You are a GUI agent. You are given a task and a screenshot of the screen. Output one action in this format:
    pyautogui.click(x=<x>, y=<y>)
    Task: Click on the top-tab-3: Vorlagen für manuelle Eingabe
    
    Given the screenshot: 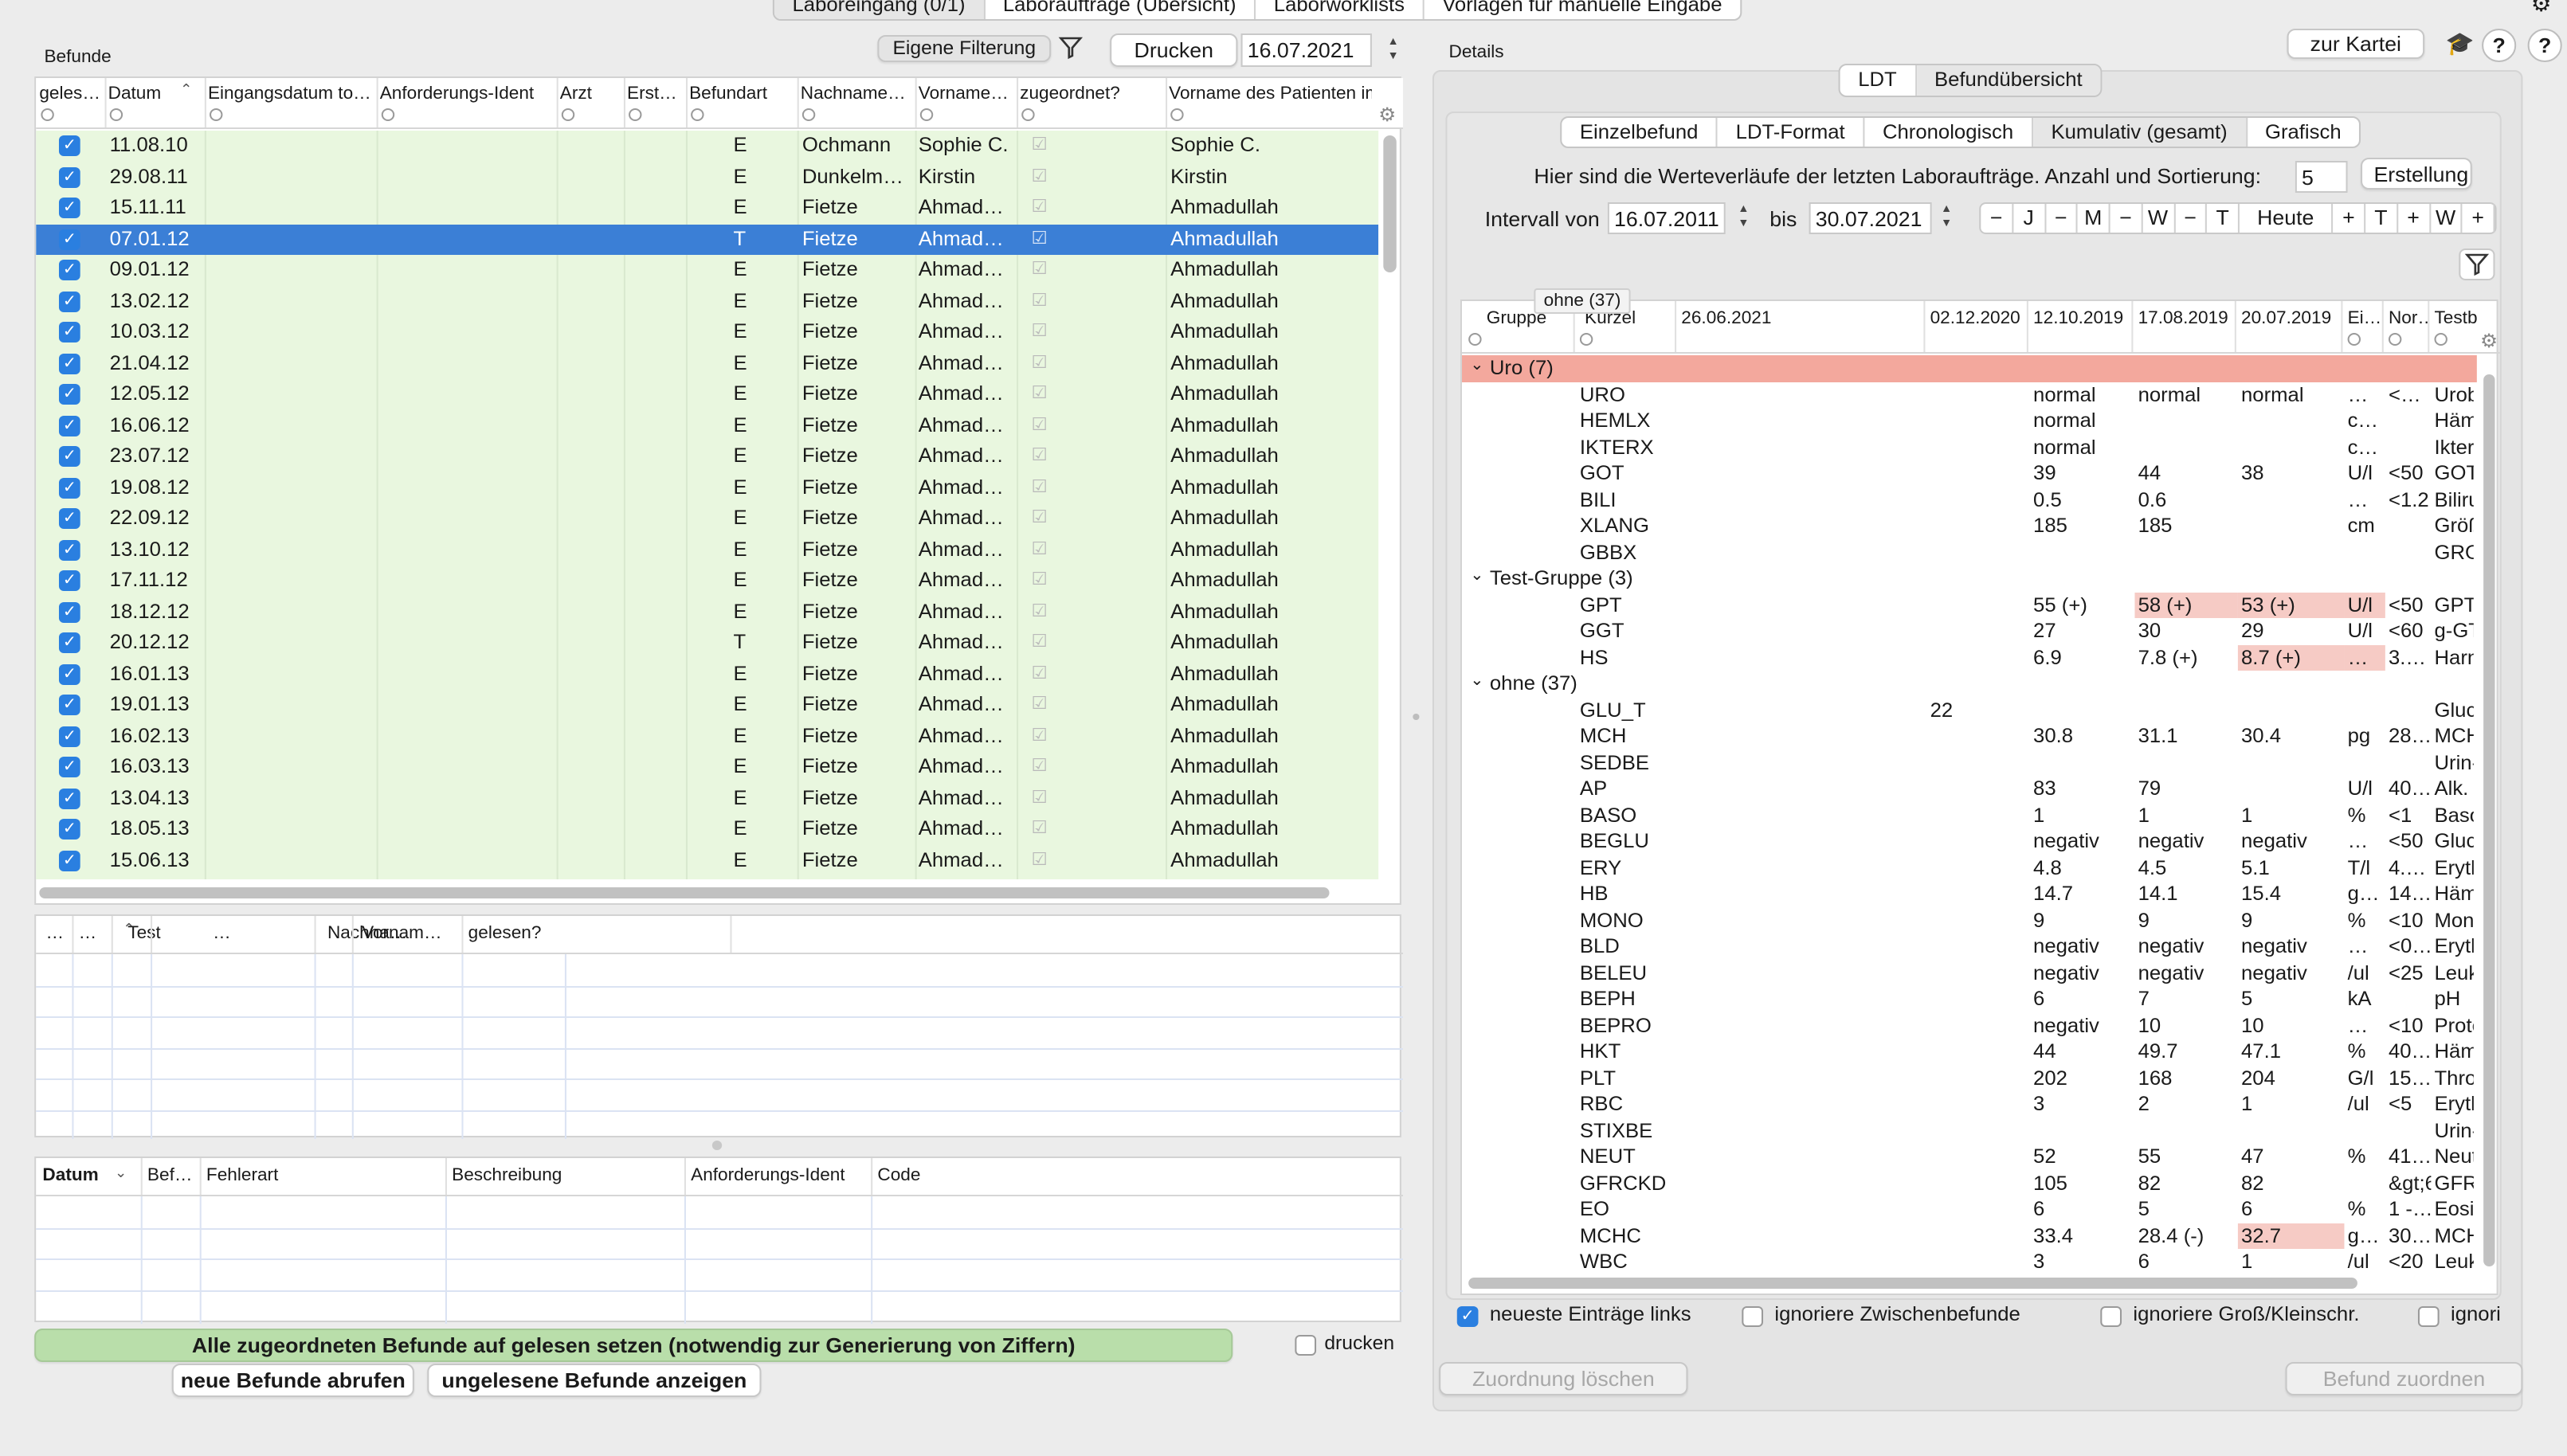 What is the action you would take?
    pyautogui.click(x=1583, y=9)
    